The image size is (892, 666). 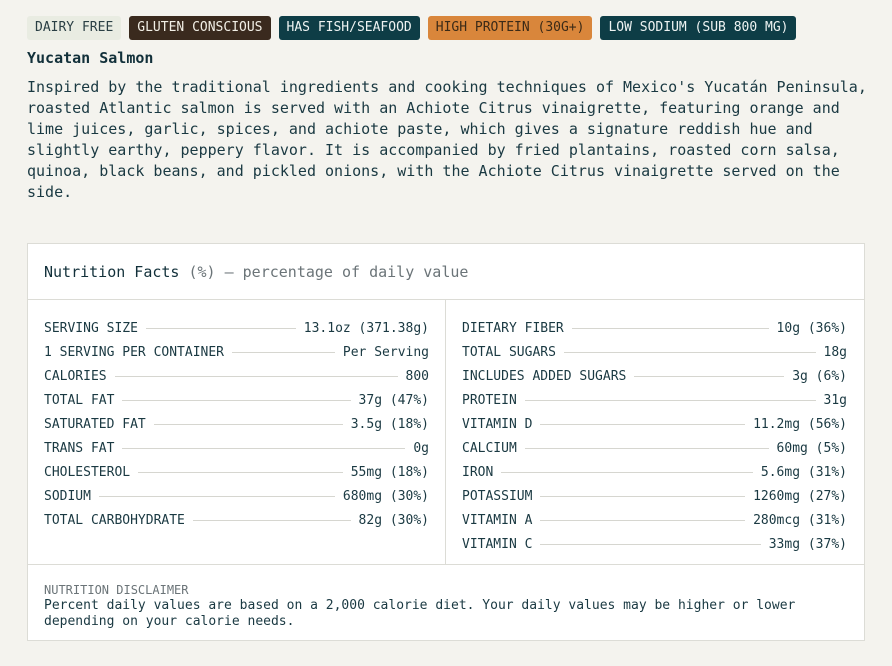 I want to click on nutrient-value: 800, so click(x=417, y=376).